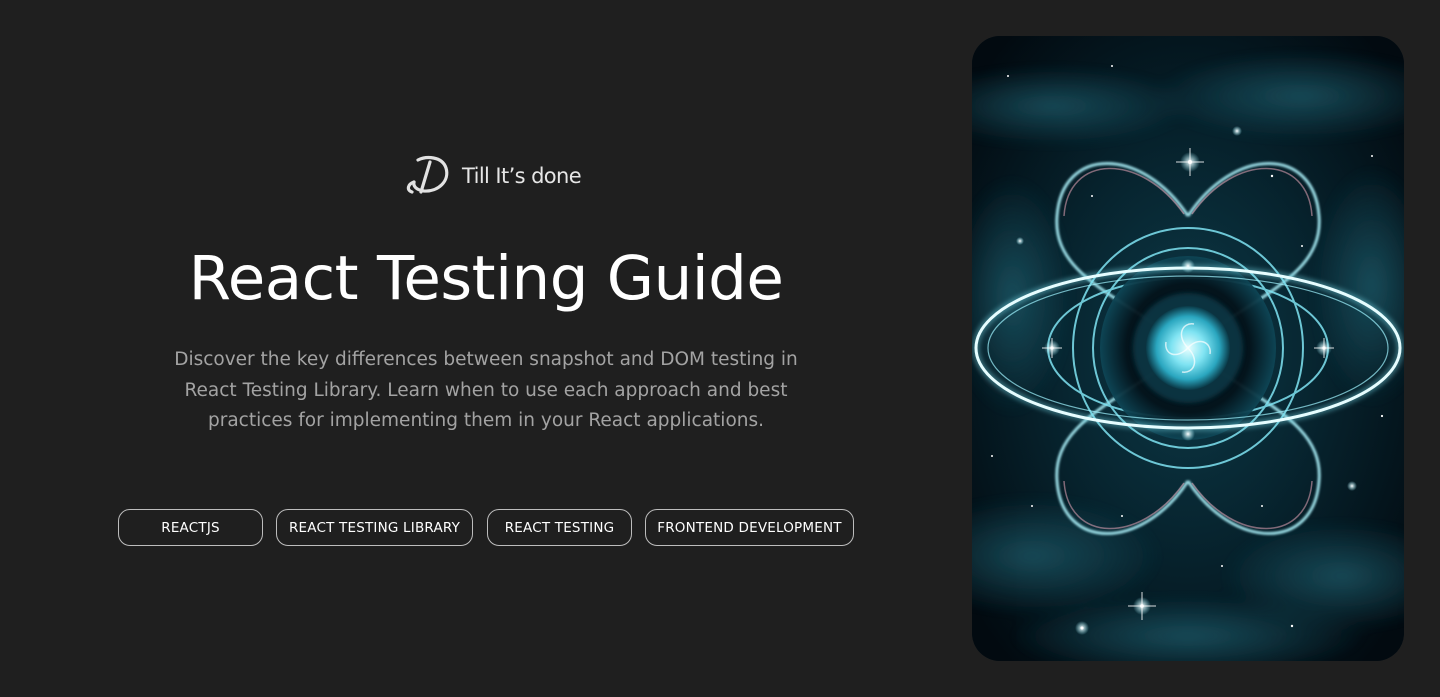  What do you see at coordinates (522, 176) in the screenshot?
I see `brand-name: Till It’s done` at bounding box center [522, 176].